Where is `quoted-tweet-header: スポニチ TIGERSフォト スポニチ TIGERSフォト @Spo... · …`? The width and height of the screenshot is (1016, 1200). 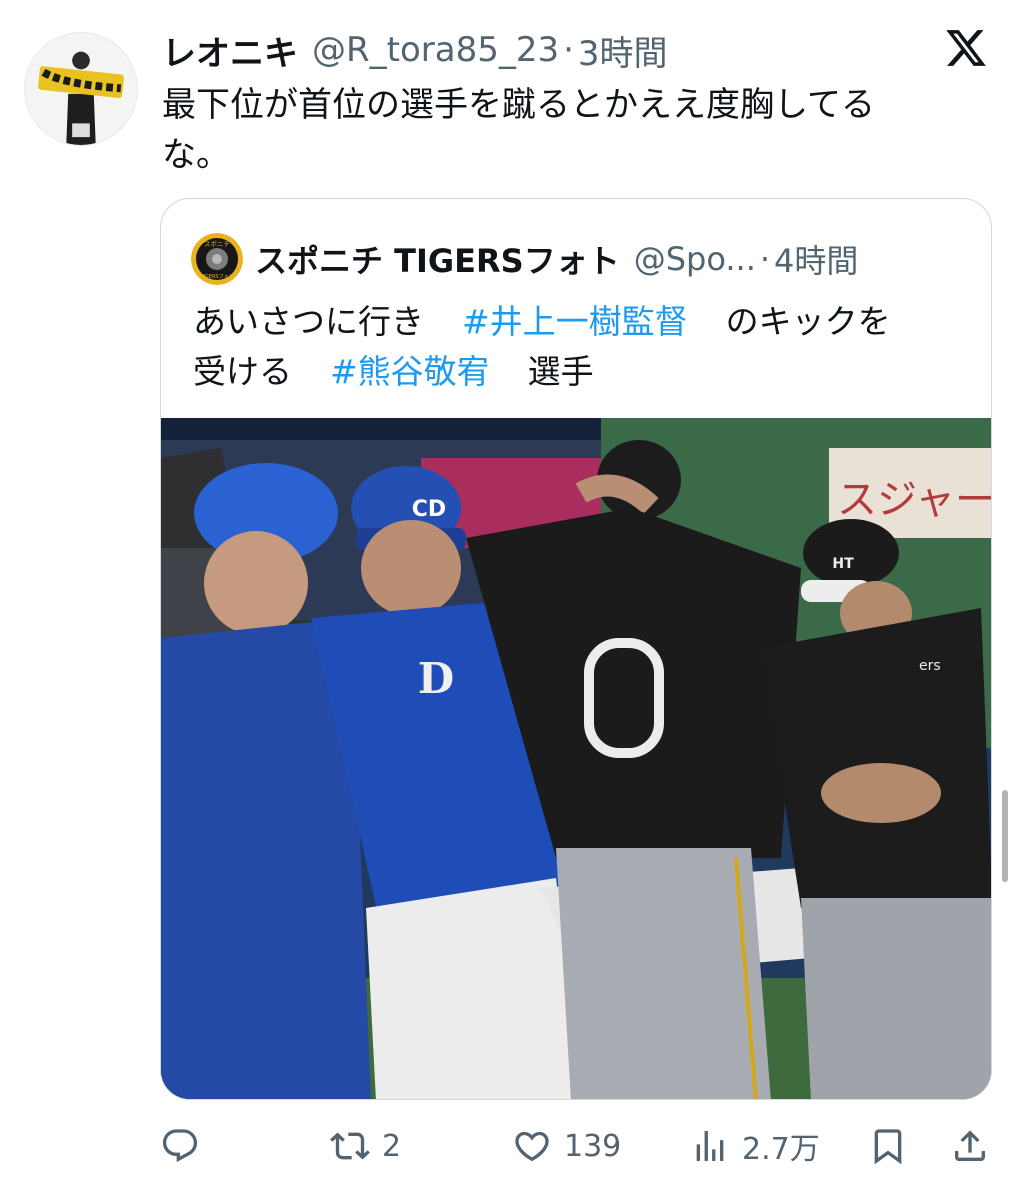 quoted-tweet-header: スポニチ TIGERSフォト スポニチ TIGERSフォト @Spo... · … is located at coordinates (524, 259).